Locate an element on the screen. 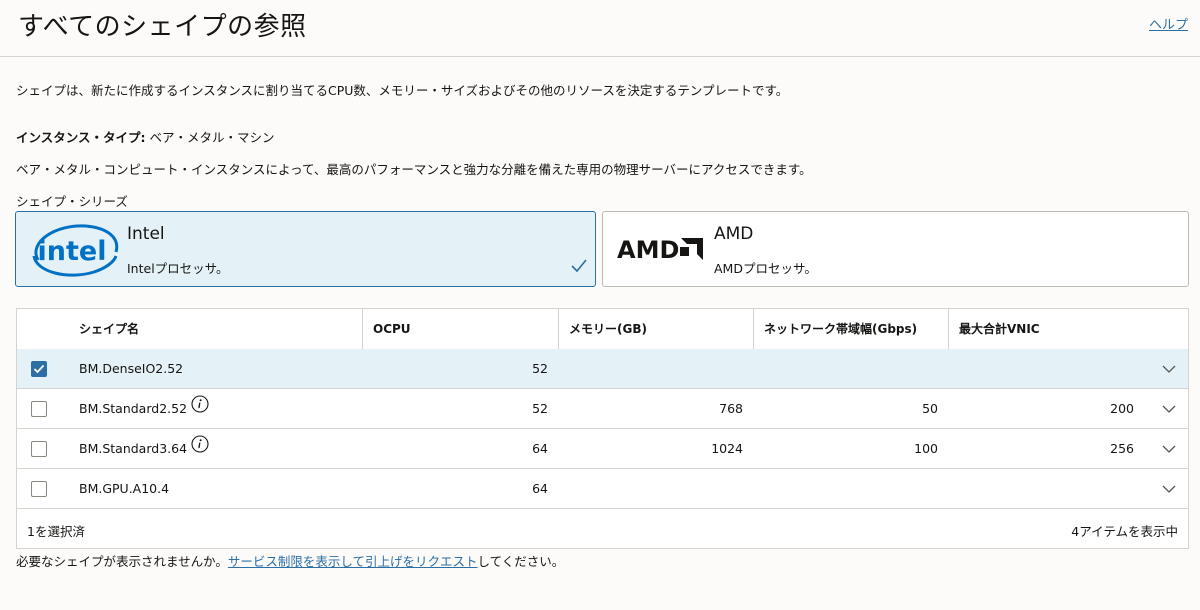  instance-type-label: インスタンス・タイプ: is located at coordinates (81, 137).